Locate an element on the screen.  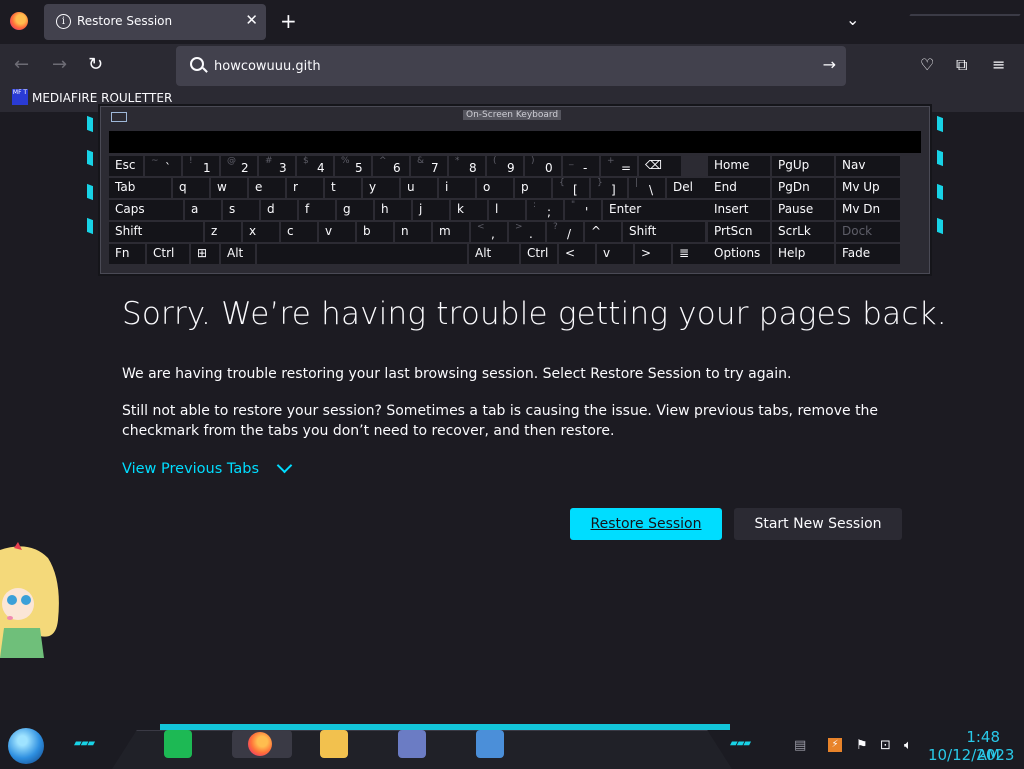
osk-key-mvdn: Mv Dn is located at coordinates (868, 210).